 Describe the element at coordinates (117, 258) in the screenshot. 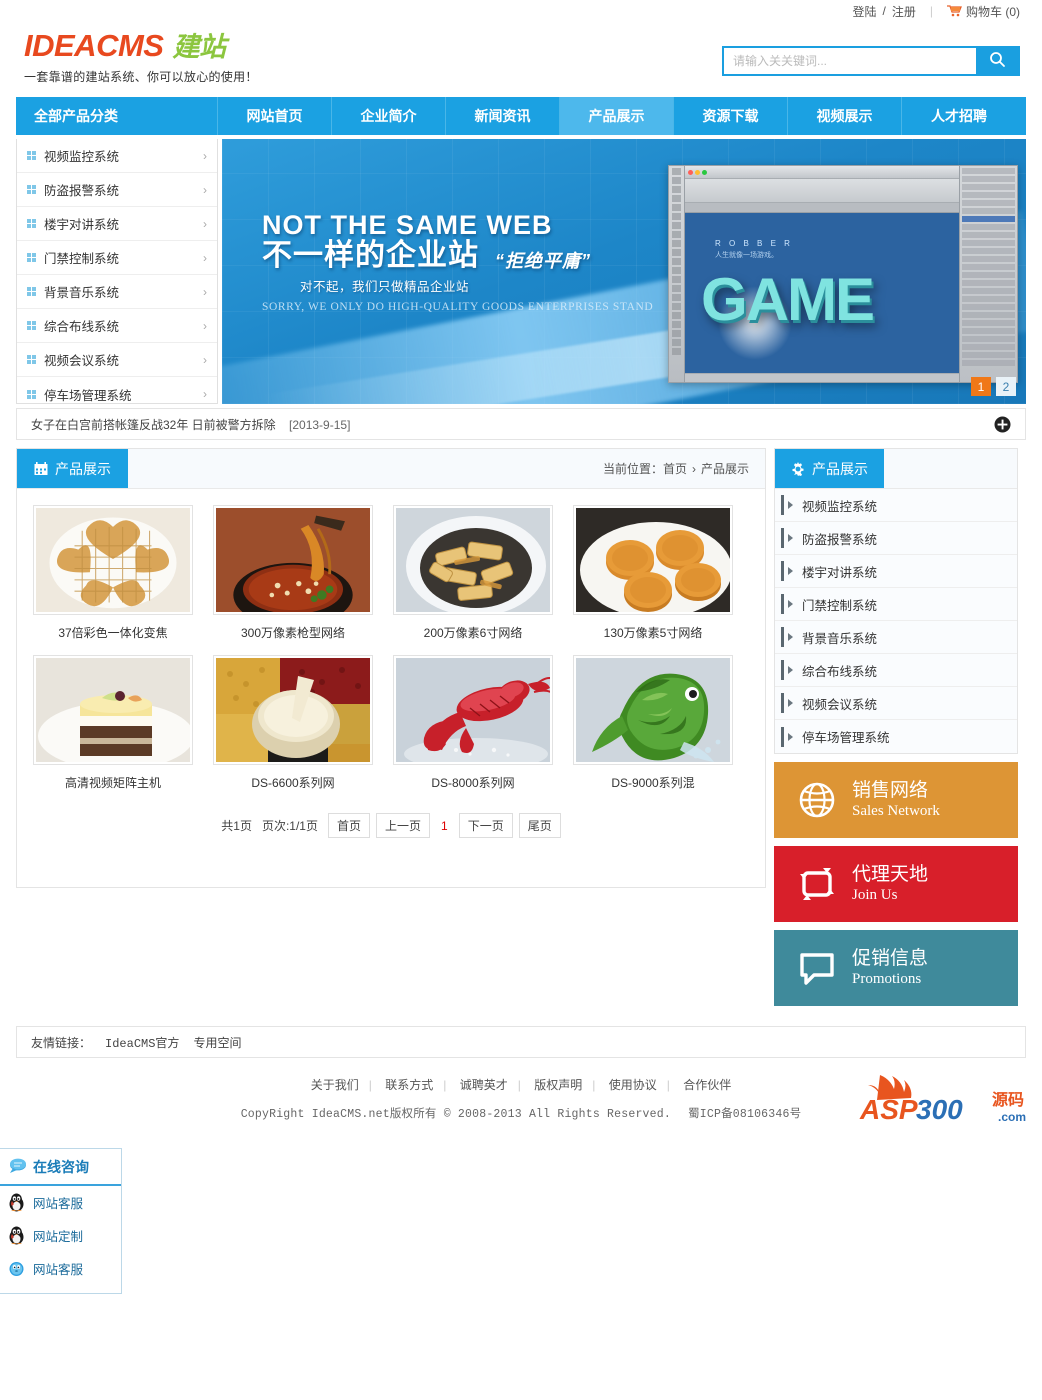

I see `sidebar-item-access-control: 门禁控制系统 ›` at that location.